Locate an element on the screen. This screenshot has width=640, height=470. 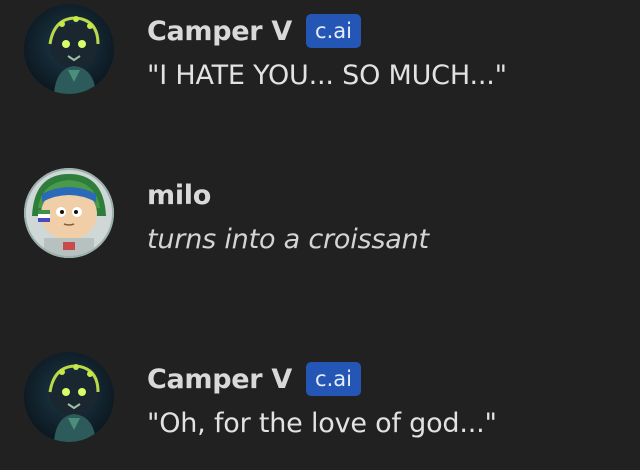
message-text: turns into a croissant is located at coordinates (288, 239).